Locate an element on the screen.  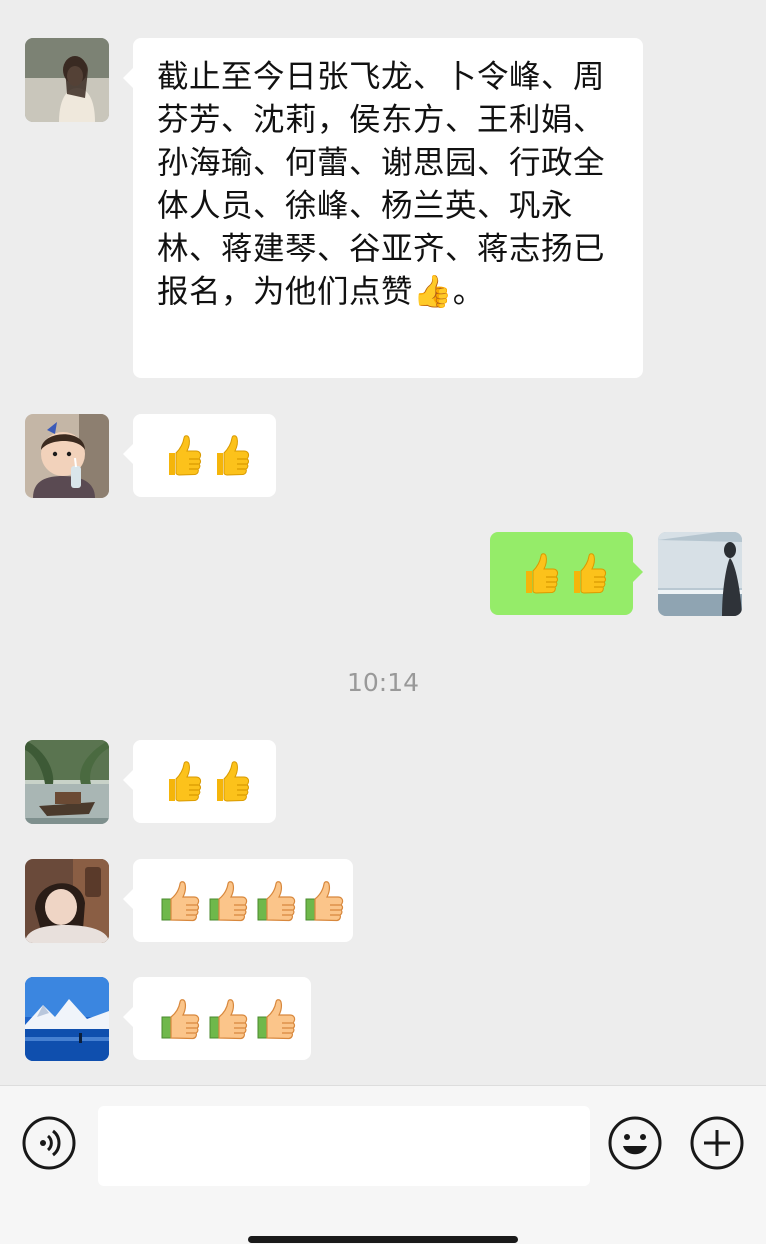
message-bubble-outgoing is located at coordinates (566, 573).